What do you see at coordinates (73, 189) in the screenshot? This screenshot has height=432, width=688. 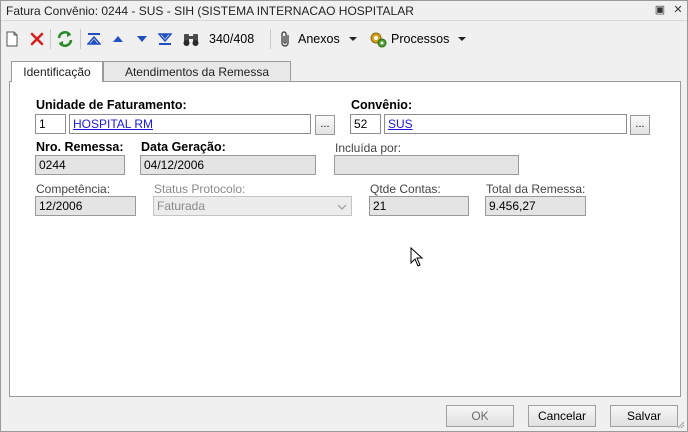 I see `competencia-label: Competência:` at bounding box center [73, 189].